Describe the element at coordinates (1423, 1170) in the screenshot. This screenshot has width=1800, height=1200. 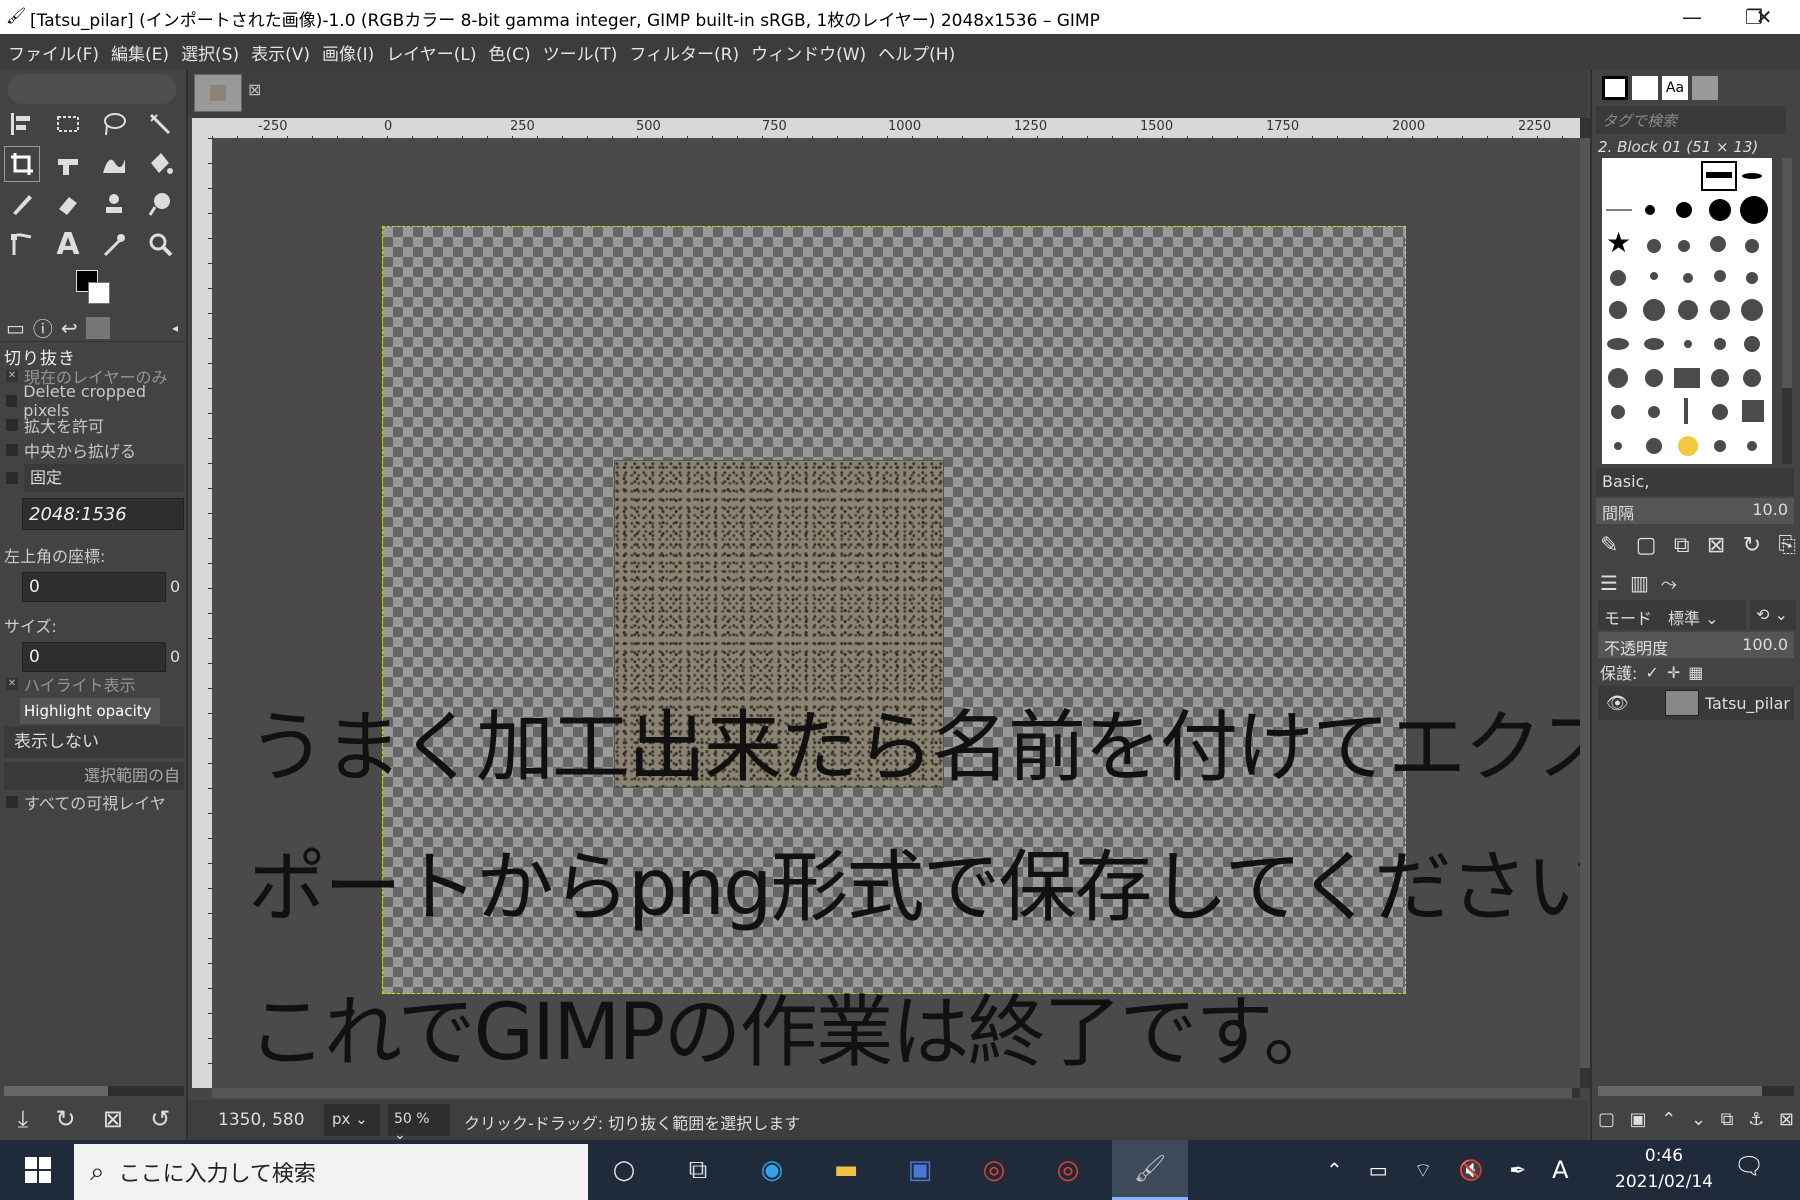
I see `wifi-icon: ⌔` at that location.